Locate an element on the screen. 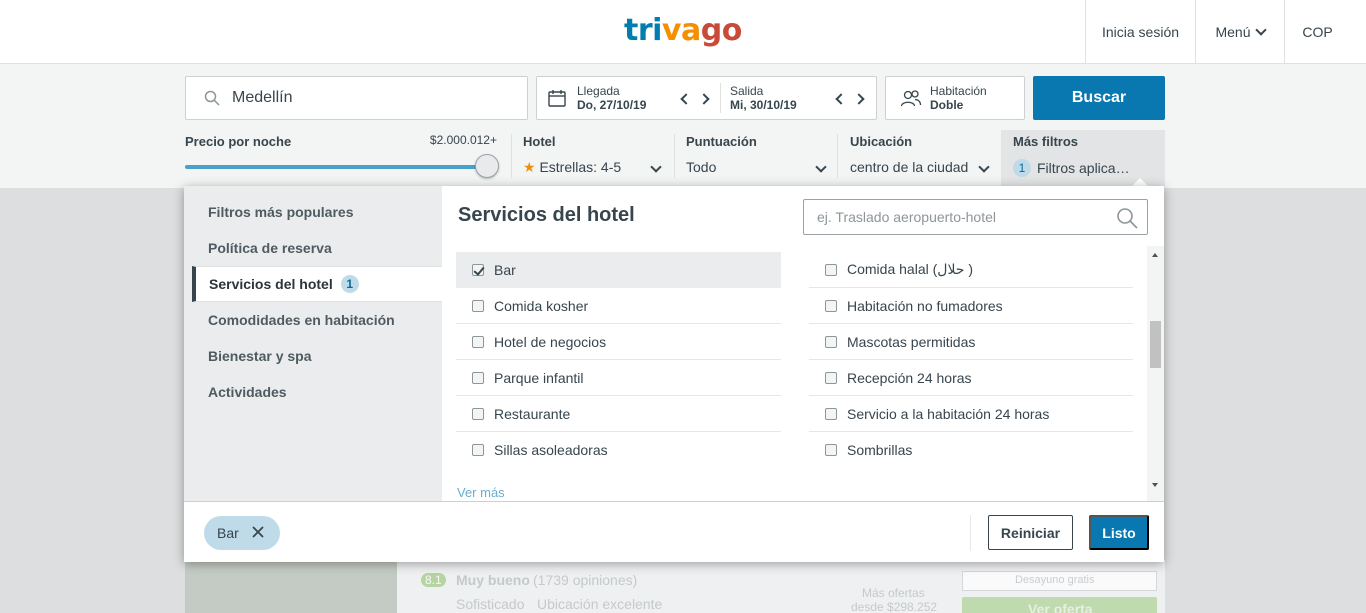  login-link: Inicia sesión is located at coordinates (1140, 31).